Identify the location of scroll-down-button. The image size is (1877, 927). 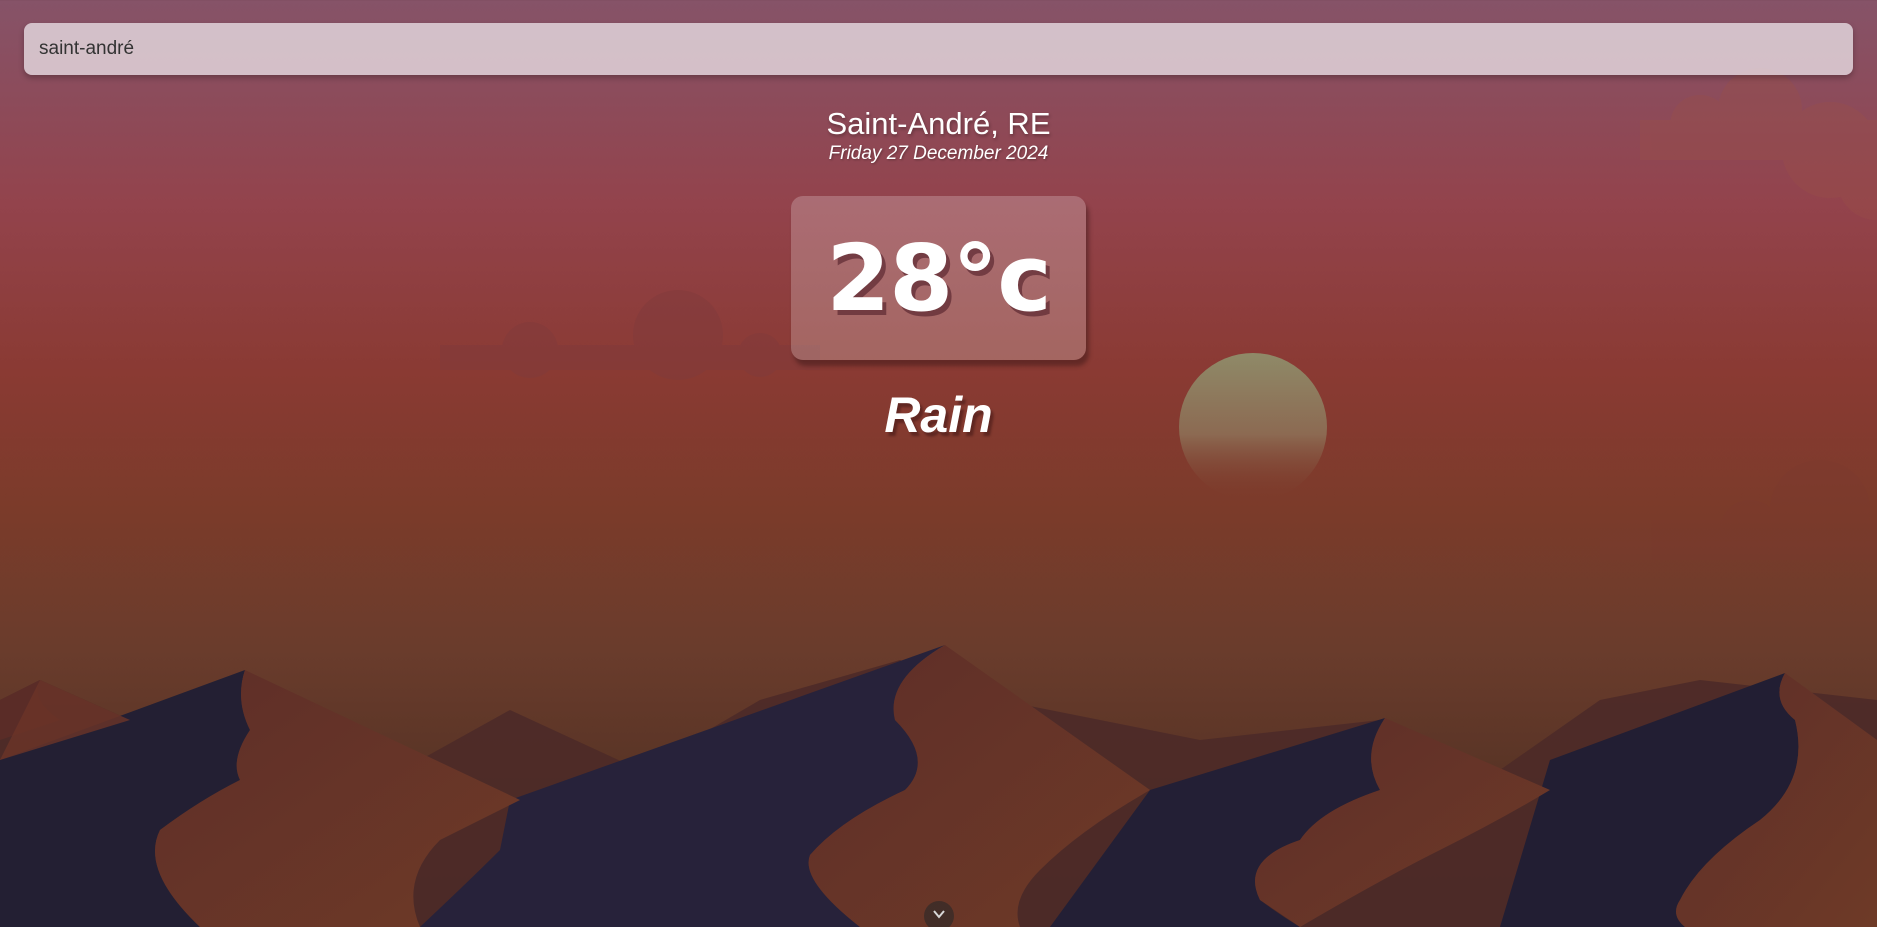
(939, 914).